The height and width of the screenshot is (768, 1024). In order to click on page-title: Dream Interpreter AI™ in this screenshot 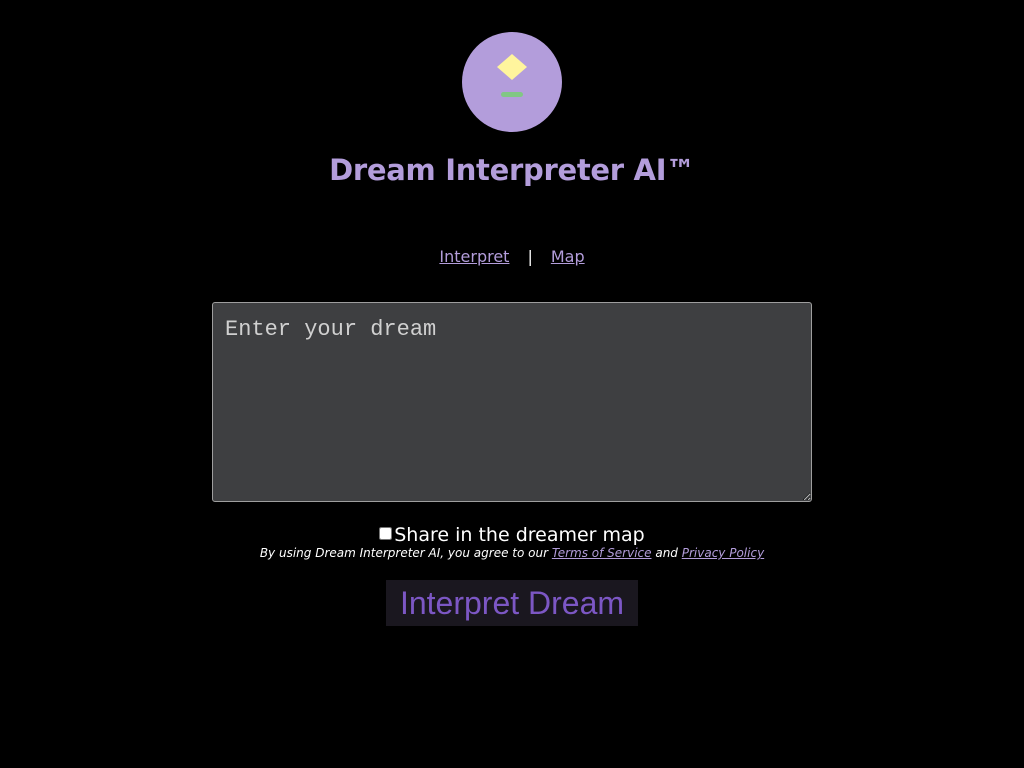, I will do `click(512, 170)`.